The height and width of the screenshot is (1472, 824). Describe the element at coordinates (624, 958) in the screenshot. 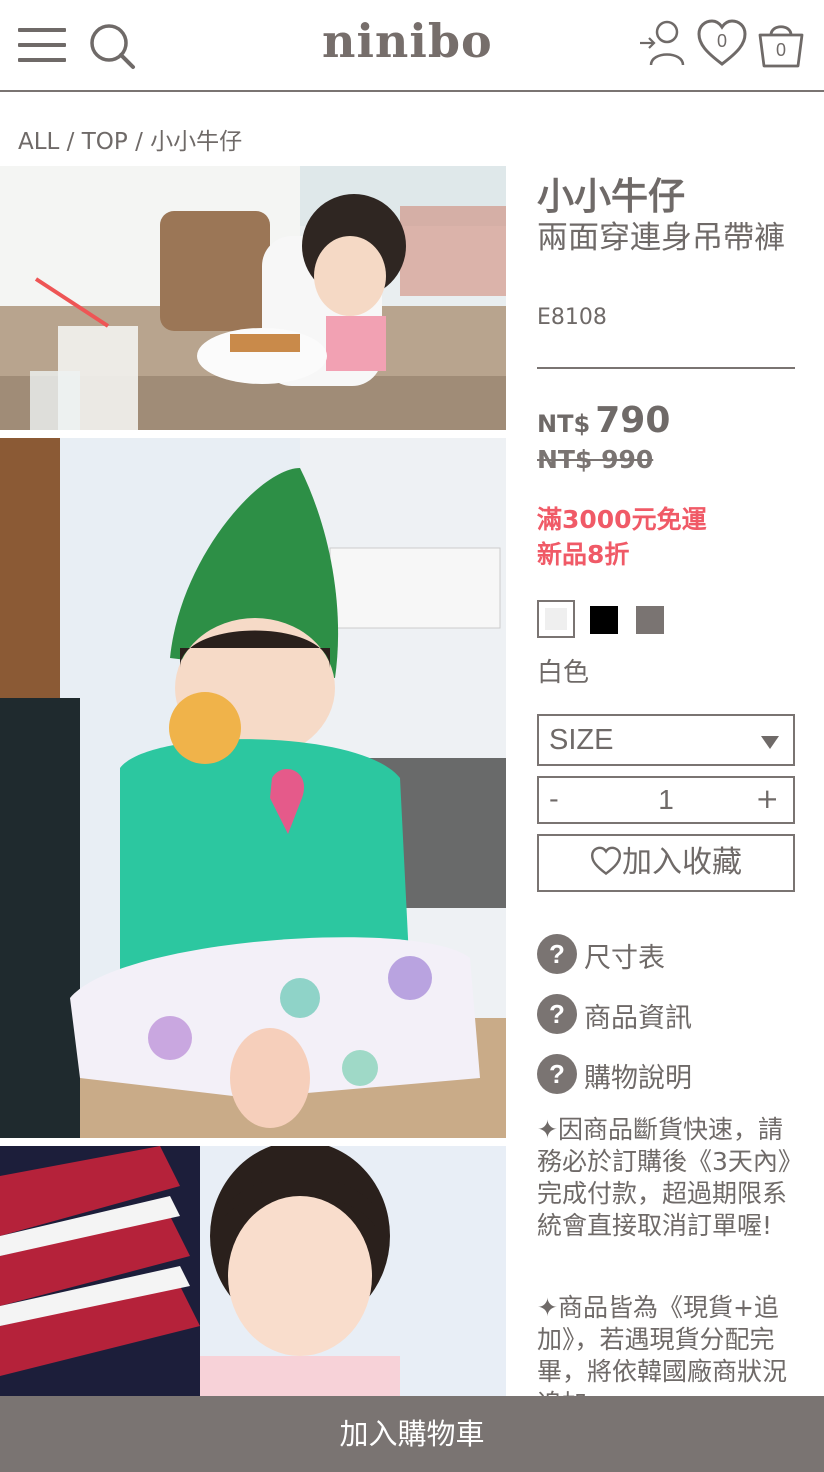

I see `size-chart-label: 尺寸表` at that location.